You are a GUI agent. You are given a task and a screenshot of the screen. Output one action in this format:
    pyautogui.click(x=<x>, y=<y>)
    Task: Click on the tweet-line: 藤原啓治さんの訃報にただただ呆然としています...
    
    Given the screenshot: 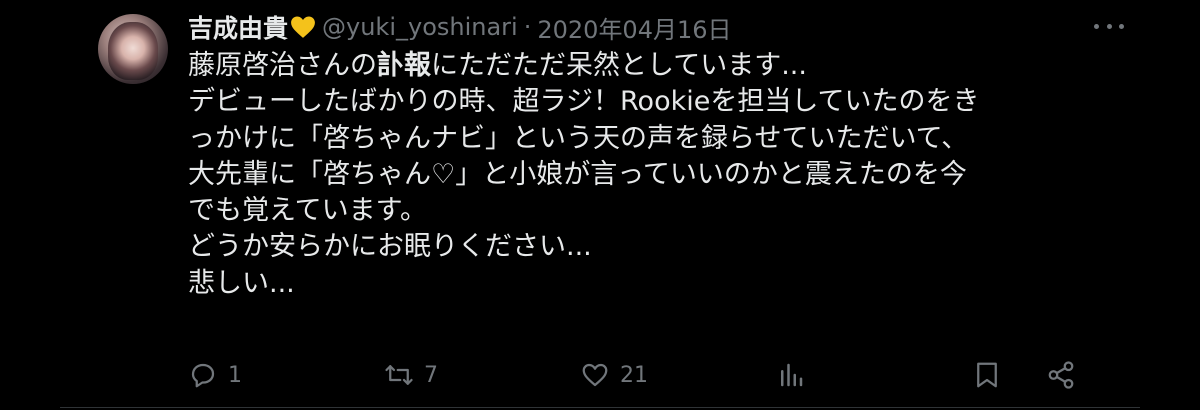 What is the action you would take?
    pyautogui.click(x=497, y=65)
    